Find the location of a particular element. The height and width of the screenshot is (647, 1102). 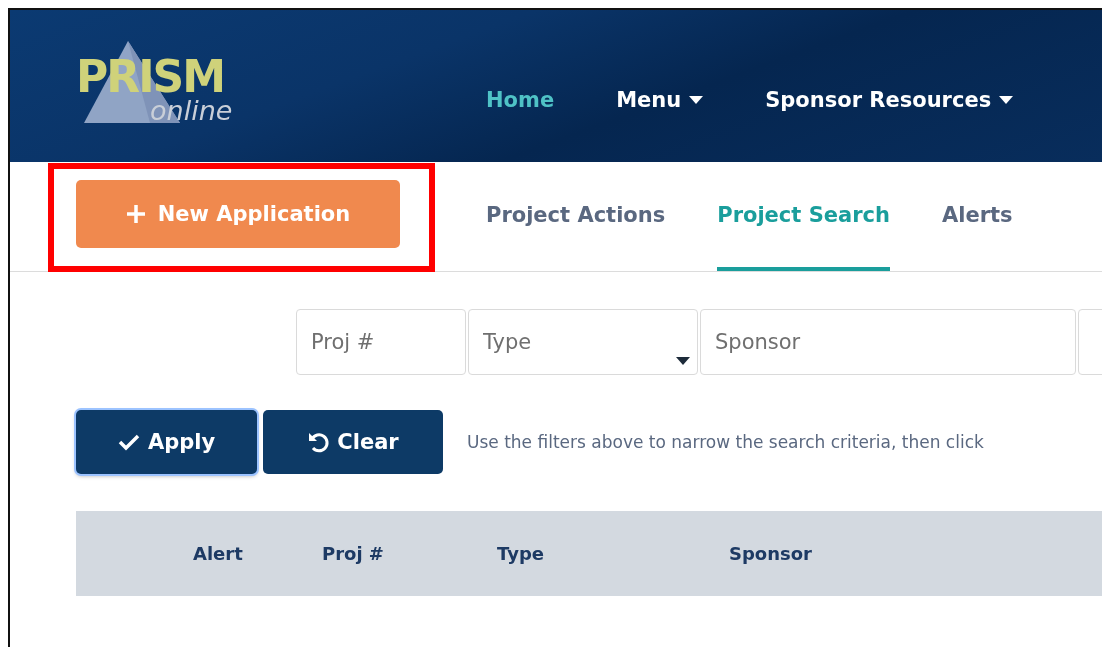

filter-field: Proj # is located at coordinates (381, 342).